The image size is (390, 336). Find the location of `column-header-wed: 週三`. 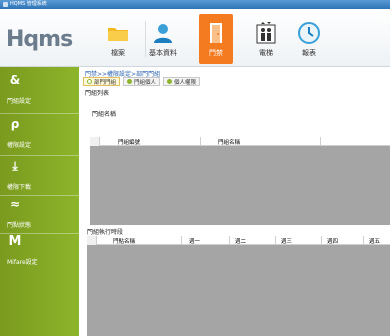

column-header-wed: 週三 is located at coordinates (287, 242).